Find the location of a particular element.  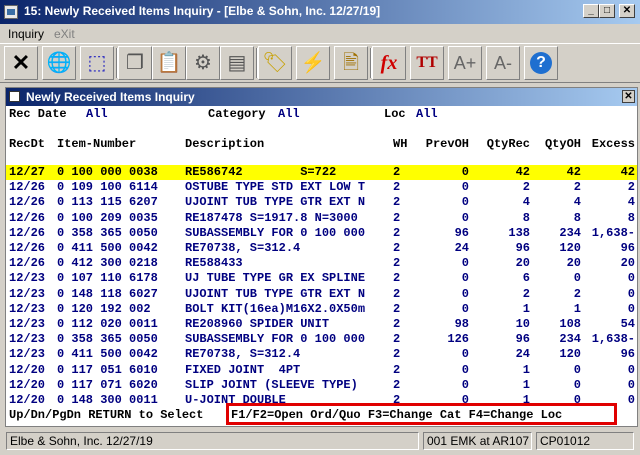

report-edit-button: 🖹 is located at coordinates (351, 63).